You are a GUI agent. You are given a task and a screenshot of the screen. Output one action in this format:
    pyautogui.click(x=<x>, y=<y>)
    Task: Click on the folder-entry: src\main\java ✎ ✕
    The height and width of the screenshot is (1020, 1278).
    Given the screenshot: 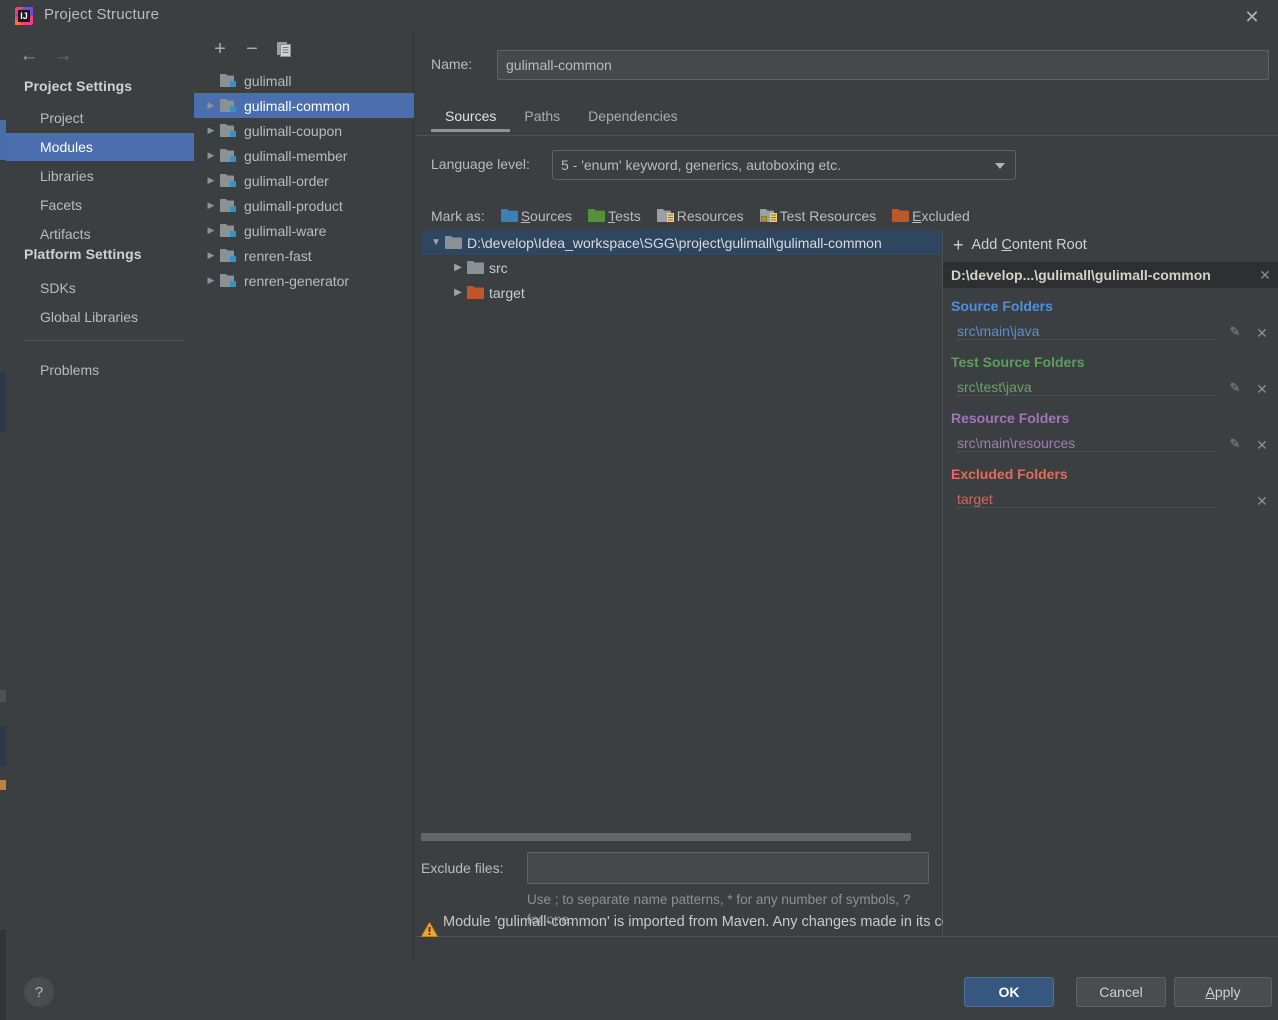 What is the action you would take?
    pyautogui.click(x=1110, y=333)
    